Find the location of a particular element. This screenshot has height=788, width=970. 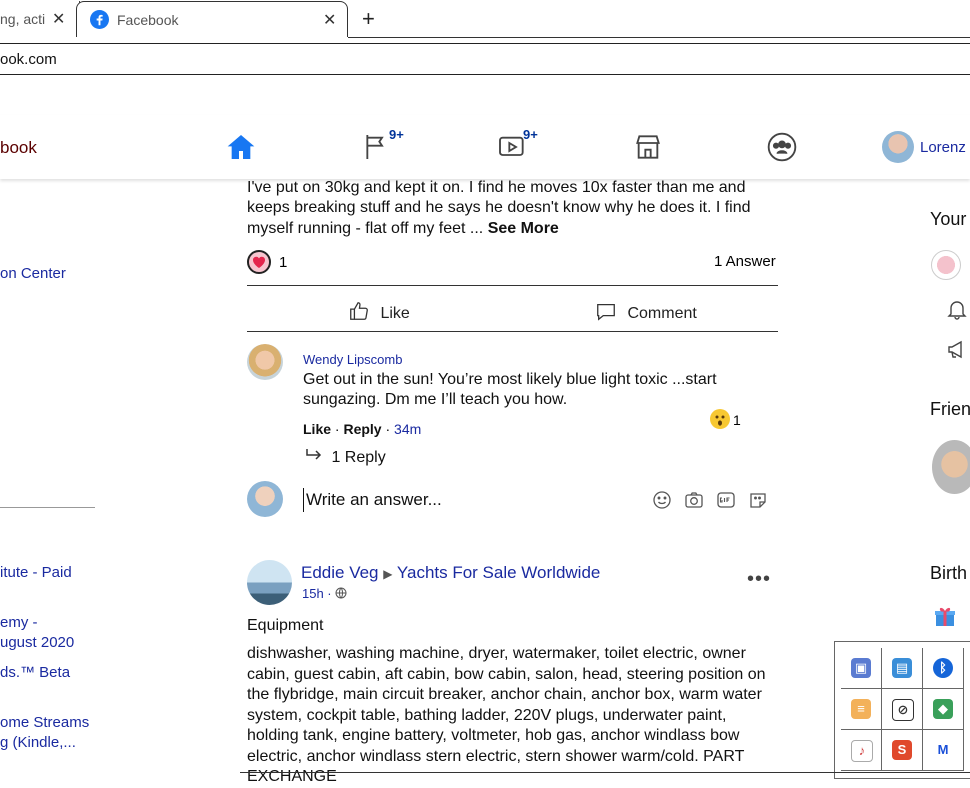

heart-reaction-icon is located at coordinates (259, 262).